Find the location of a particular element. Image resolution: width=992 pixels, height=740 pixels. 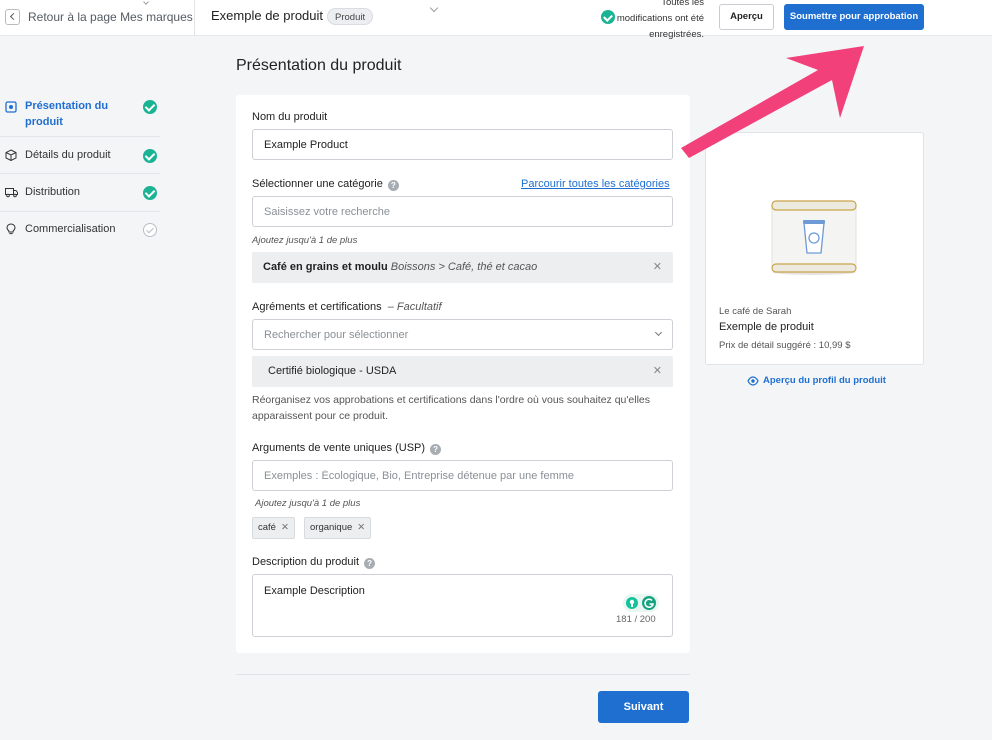

usp-tag-label: café is located at coordinates (267, 527).